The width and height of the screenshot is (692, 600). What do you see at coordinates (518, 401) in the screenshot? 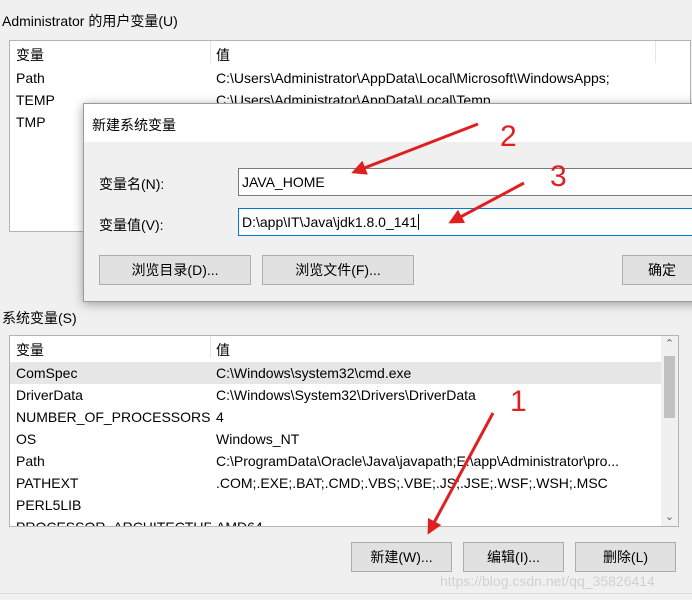
I see `annotation-number-1: 1` at bounding box center [518, 401].